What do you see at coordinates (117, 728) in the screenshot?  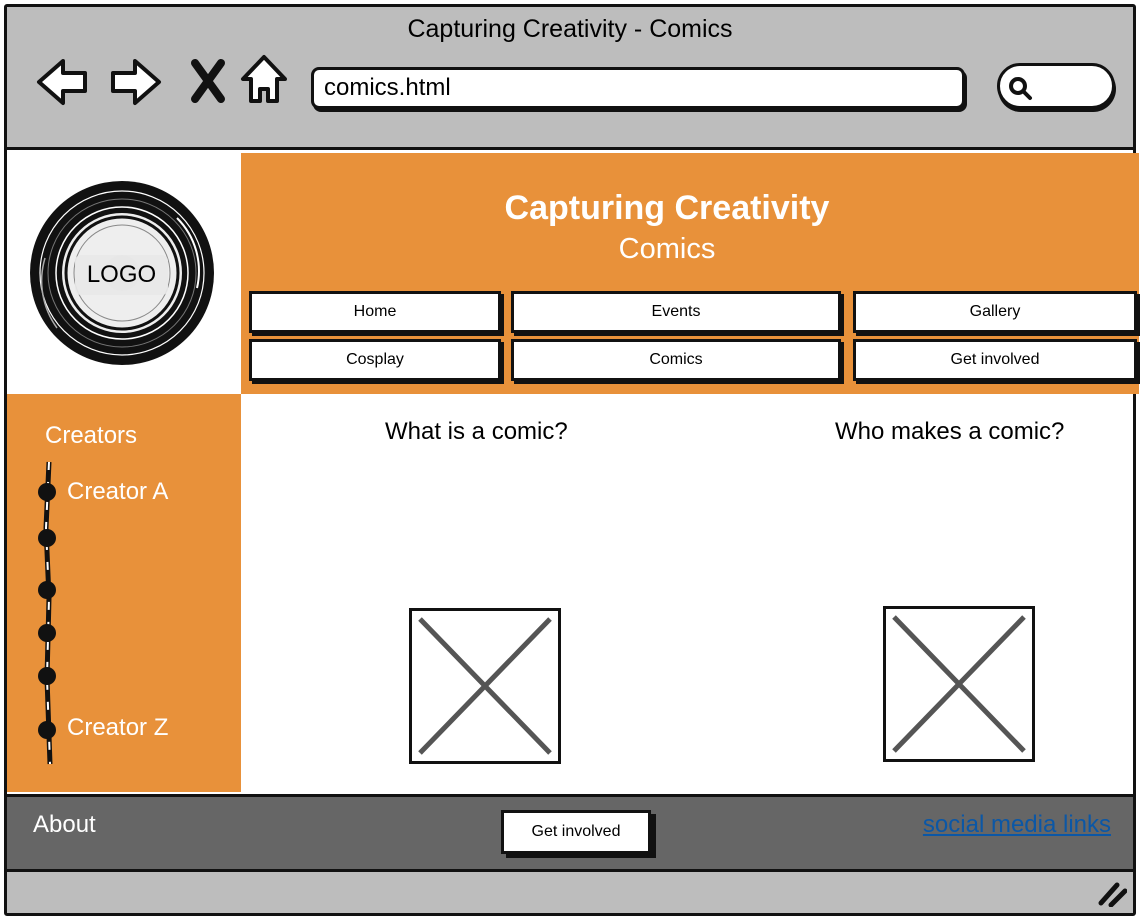 I see `creator-z-link: Creator Z` at bounding box center [117, 728].